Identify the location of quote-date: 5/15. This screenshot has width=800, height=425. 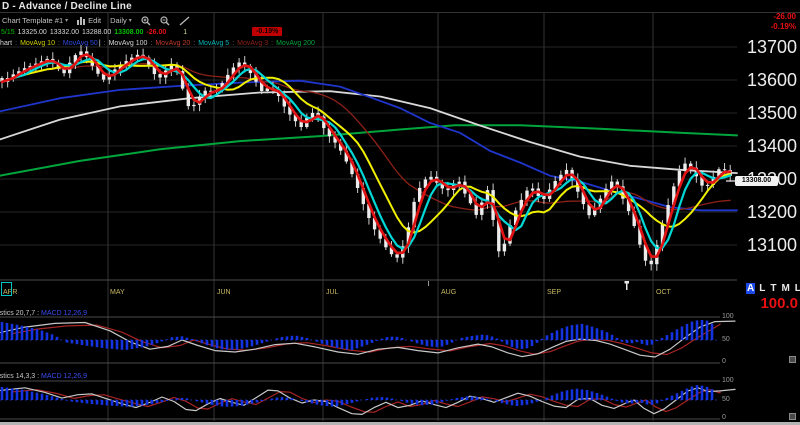
(8, 32).